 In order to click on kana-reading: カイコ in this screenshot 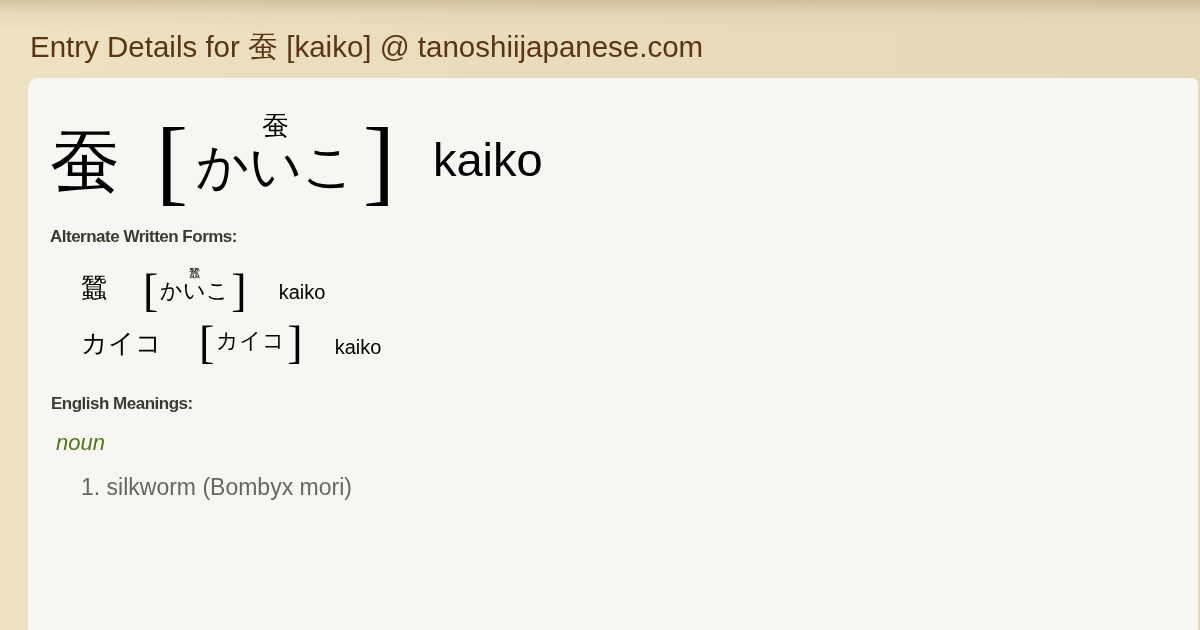, I will do `click(251, 340)`.